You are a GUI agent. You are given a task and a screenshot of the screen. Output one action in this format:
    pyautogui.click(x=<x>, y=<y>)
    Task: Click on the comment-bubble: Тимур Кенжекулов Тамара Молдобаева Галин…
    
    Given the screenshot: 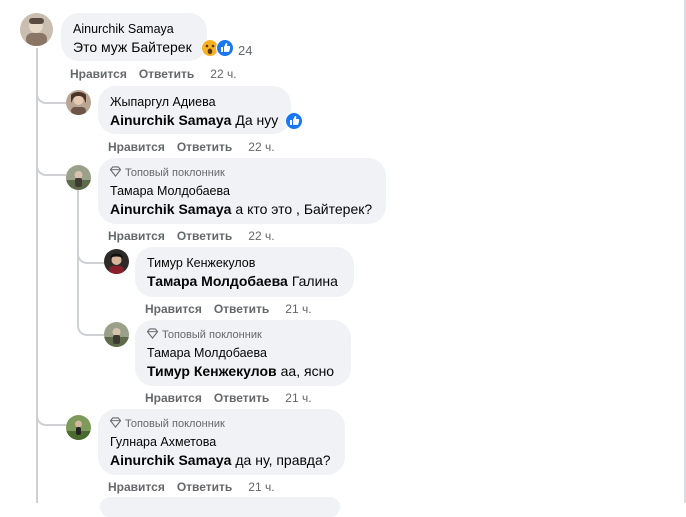 What is the action you would take?
    pyautogui.click(x=244, y=272)
    